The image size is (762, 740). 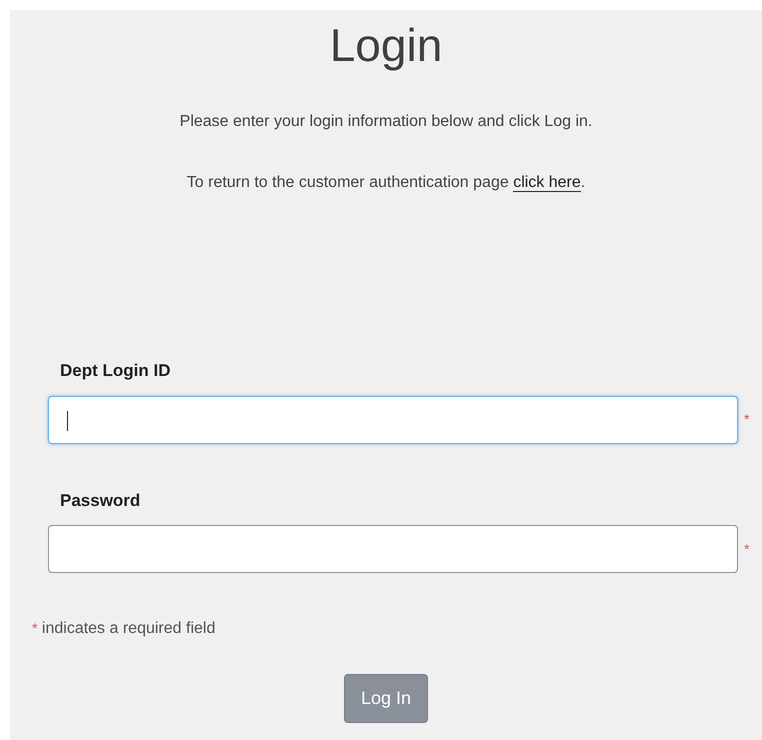 I want to click on return-text: To return to the customer authentication page click here., so click(x=386, y=183).